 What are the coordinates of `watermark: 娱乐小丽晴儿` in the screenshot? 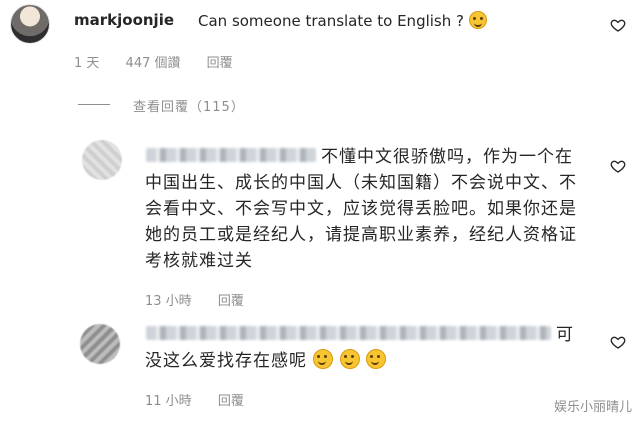 It's located at (592, 407).